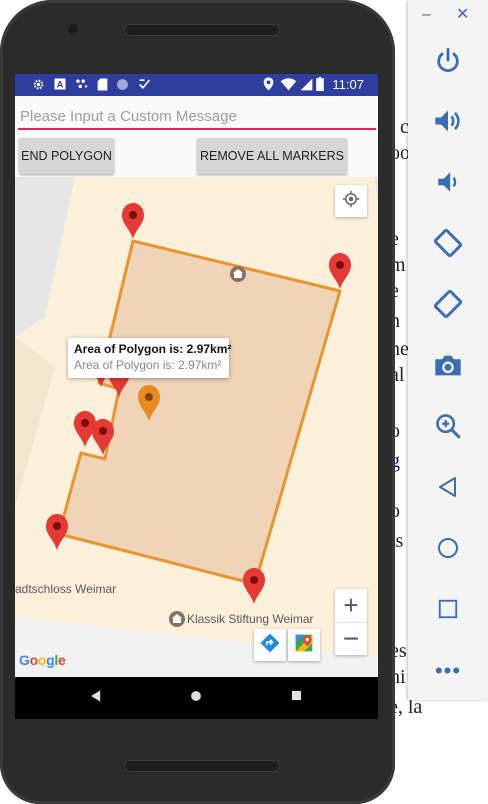 The height and width of the screenshot is (804, 488). I want to click on open-in-maps-button, so click(304, 645).